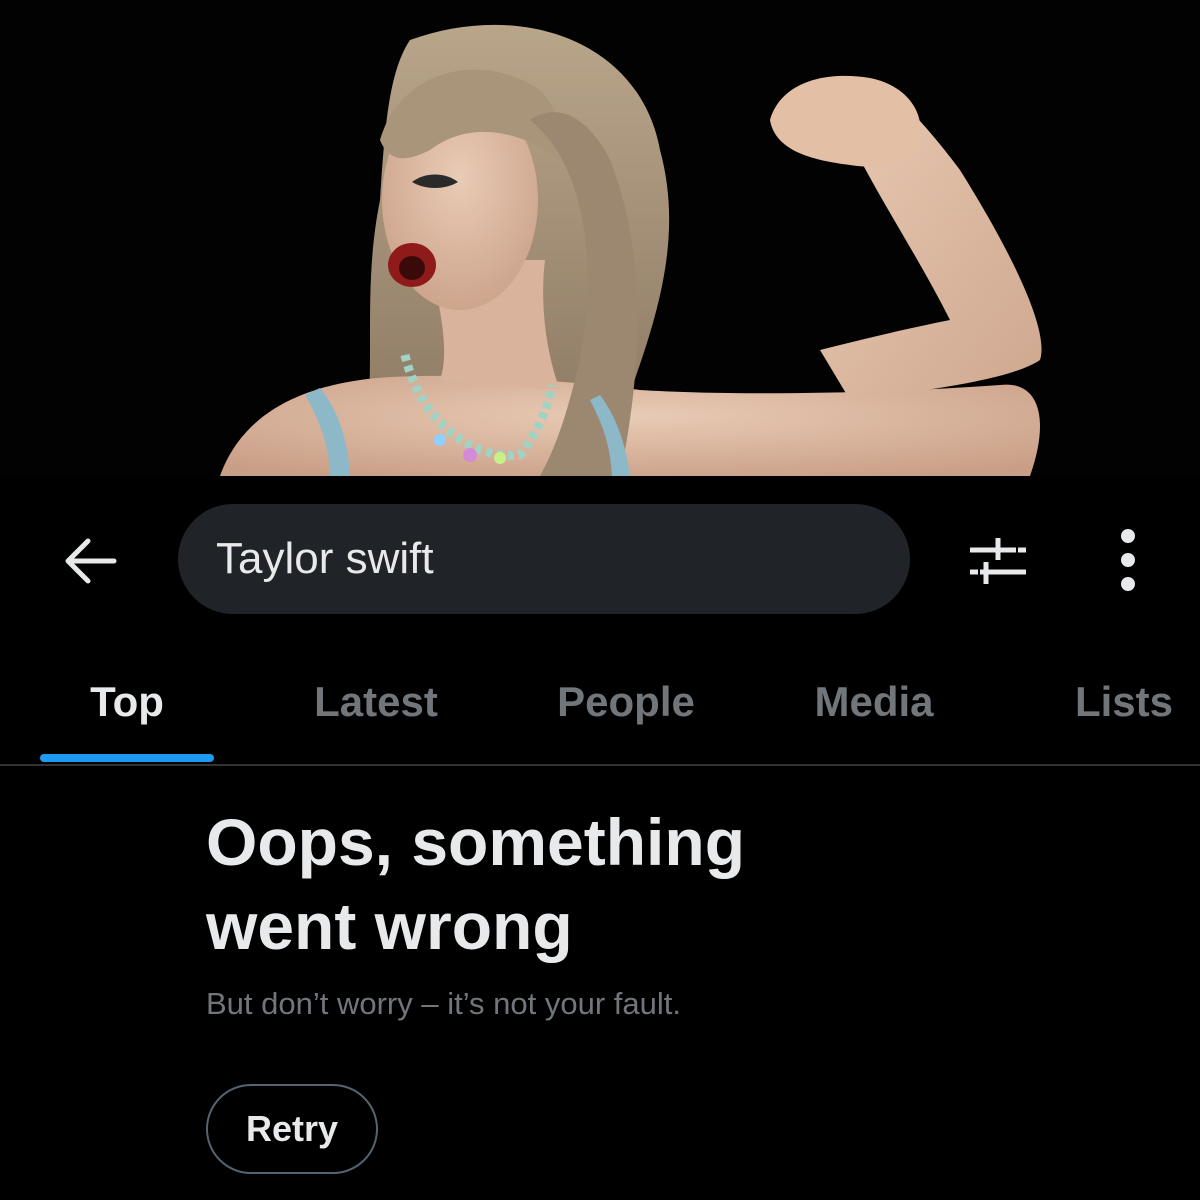 The height and width of the screenshot is (1200, 1200). Describe the element at coordinates (292, 1129) in the screenshot. I see `retry-button: Retry` at that location.